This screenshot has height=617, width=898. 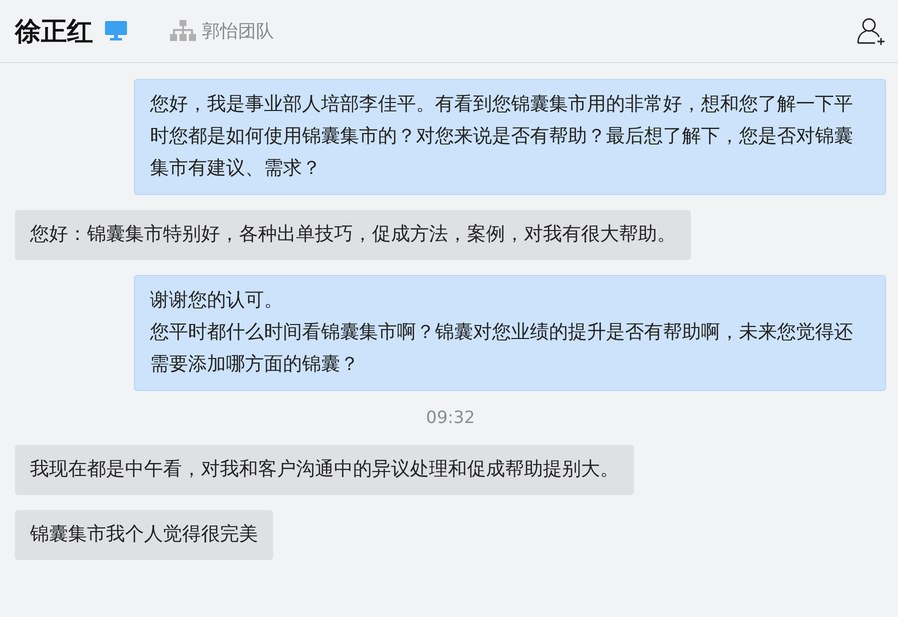 What do you see at coordinates (353, 234) in the screenshot?
I see `message-text: 您好：锦囊集市特别好，各种出单技巧，促成方法，案例，对我有很大帮助。` at bounding box center [353, 234].